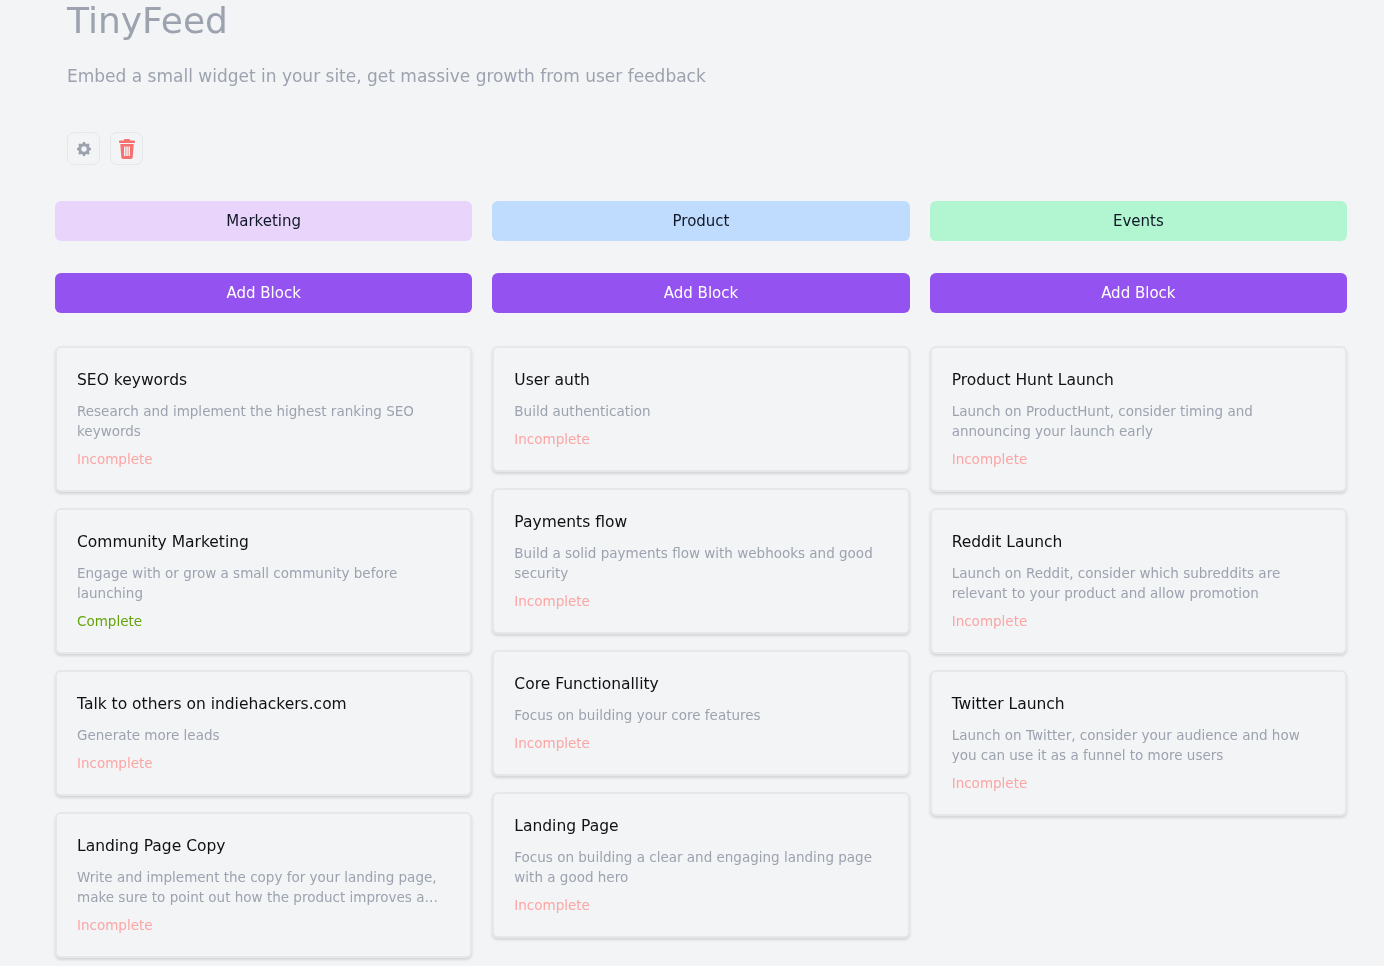 The width and height of the screenshot is (1384, 966). Describe the element at coordinates (110, 621) in the screenshot. I see `task-status: Complete` at that location.